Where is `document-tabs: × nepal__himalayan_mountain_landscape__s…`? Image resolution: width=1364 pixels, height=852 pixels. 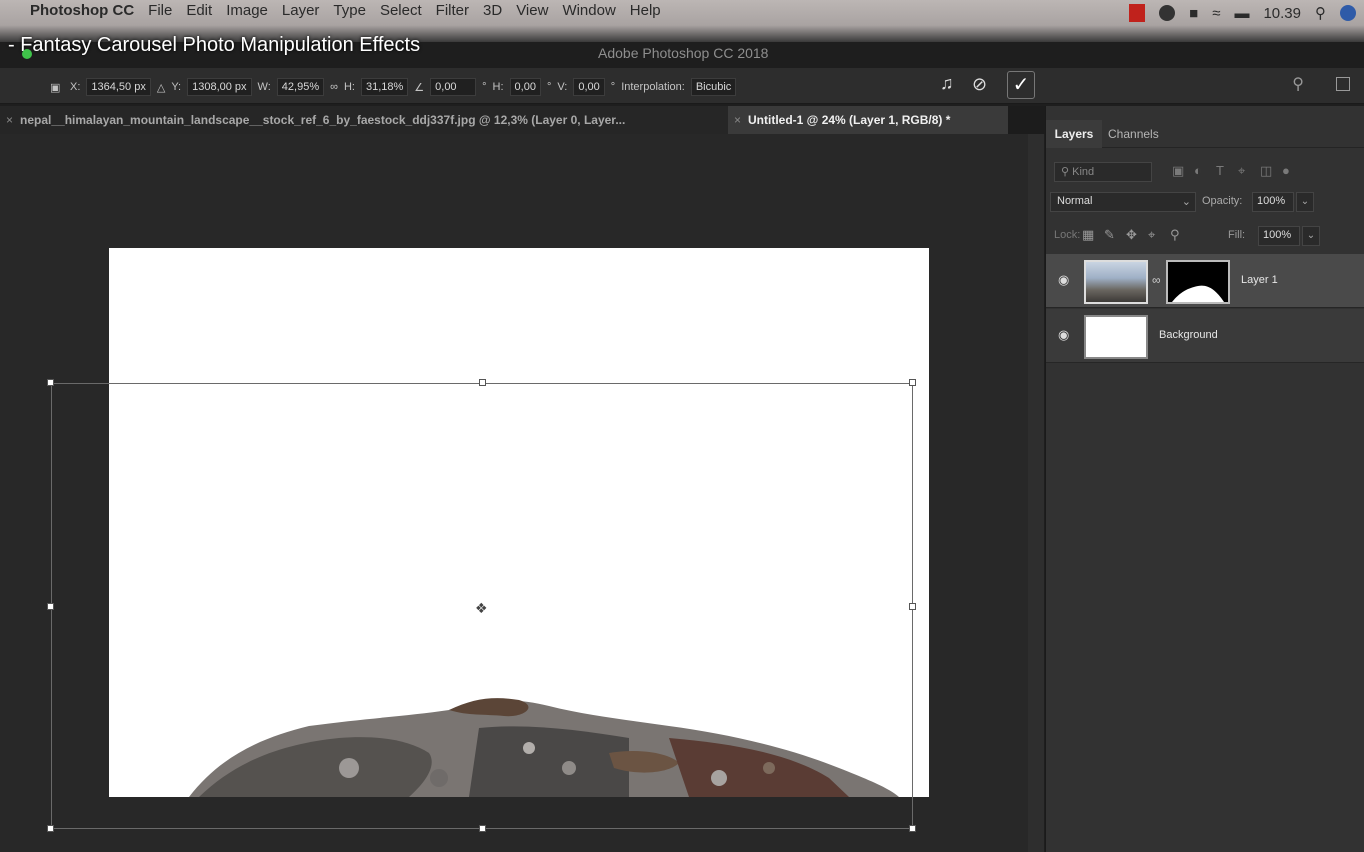
document-tabs: × nepal__himalayan_mountain_landscape__s… is located at coordinates (522, 120).